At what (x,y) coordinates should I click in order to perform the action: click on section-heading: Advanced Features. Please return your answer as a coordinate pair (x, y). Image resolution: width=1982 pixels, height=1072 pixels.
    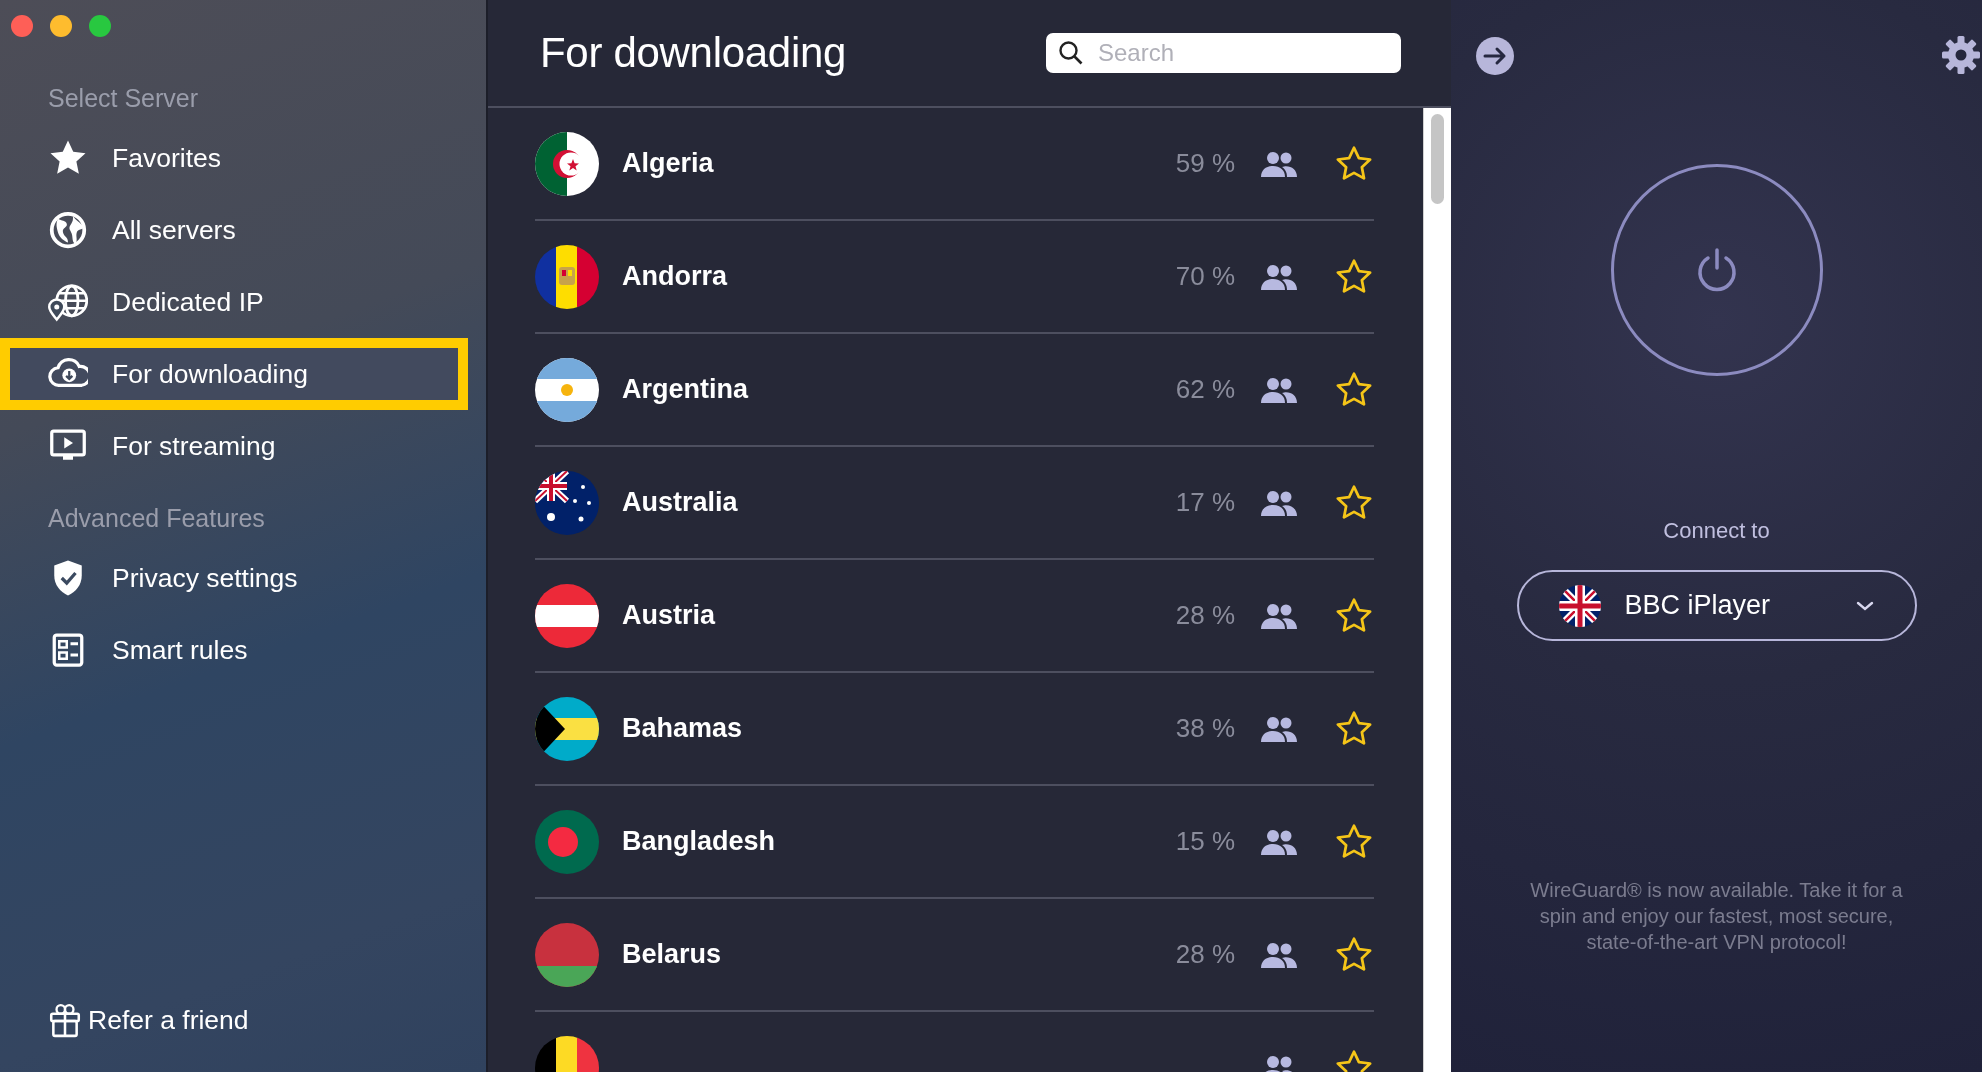
    Looking at the image, I should click on (156, 518).